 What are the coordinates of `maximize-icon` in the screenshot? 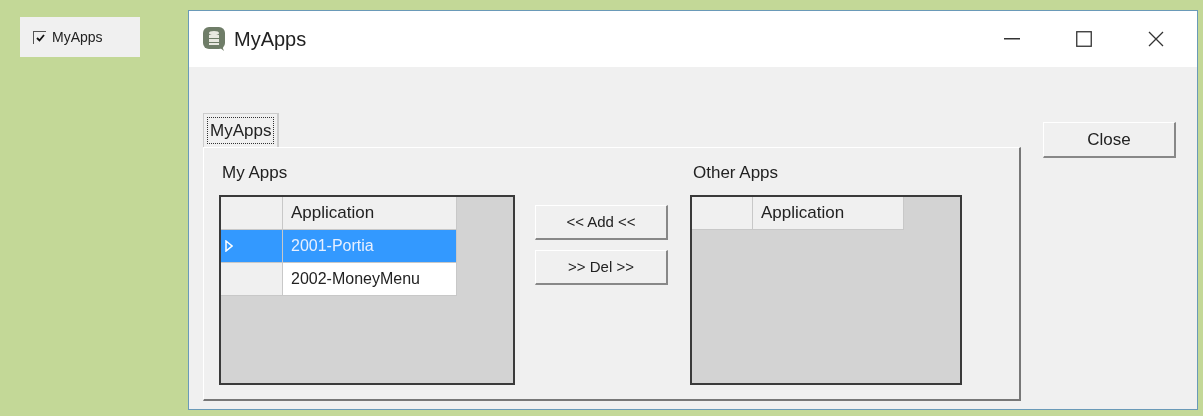 It's located at (1084, 39).